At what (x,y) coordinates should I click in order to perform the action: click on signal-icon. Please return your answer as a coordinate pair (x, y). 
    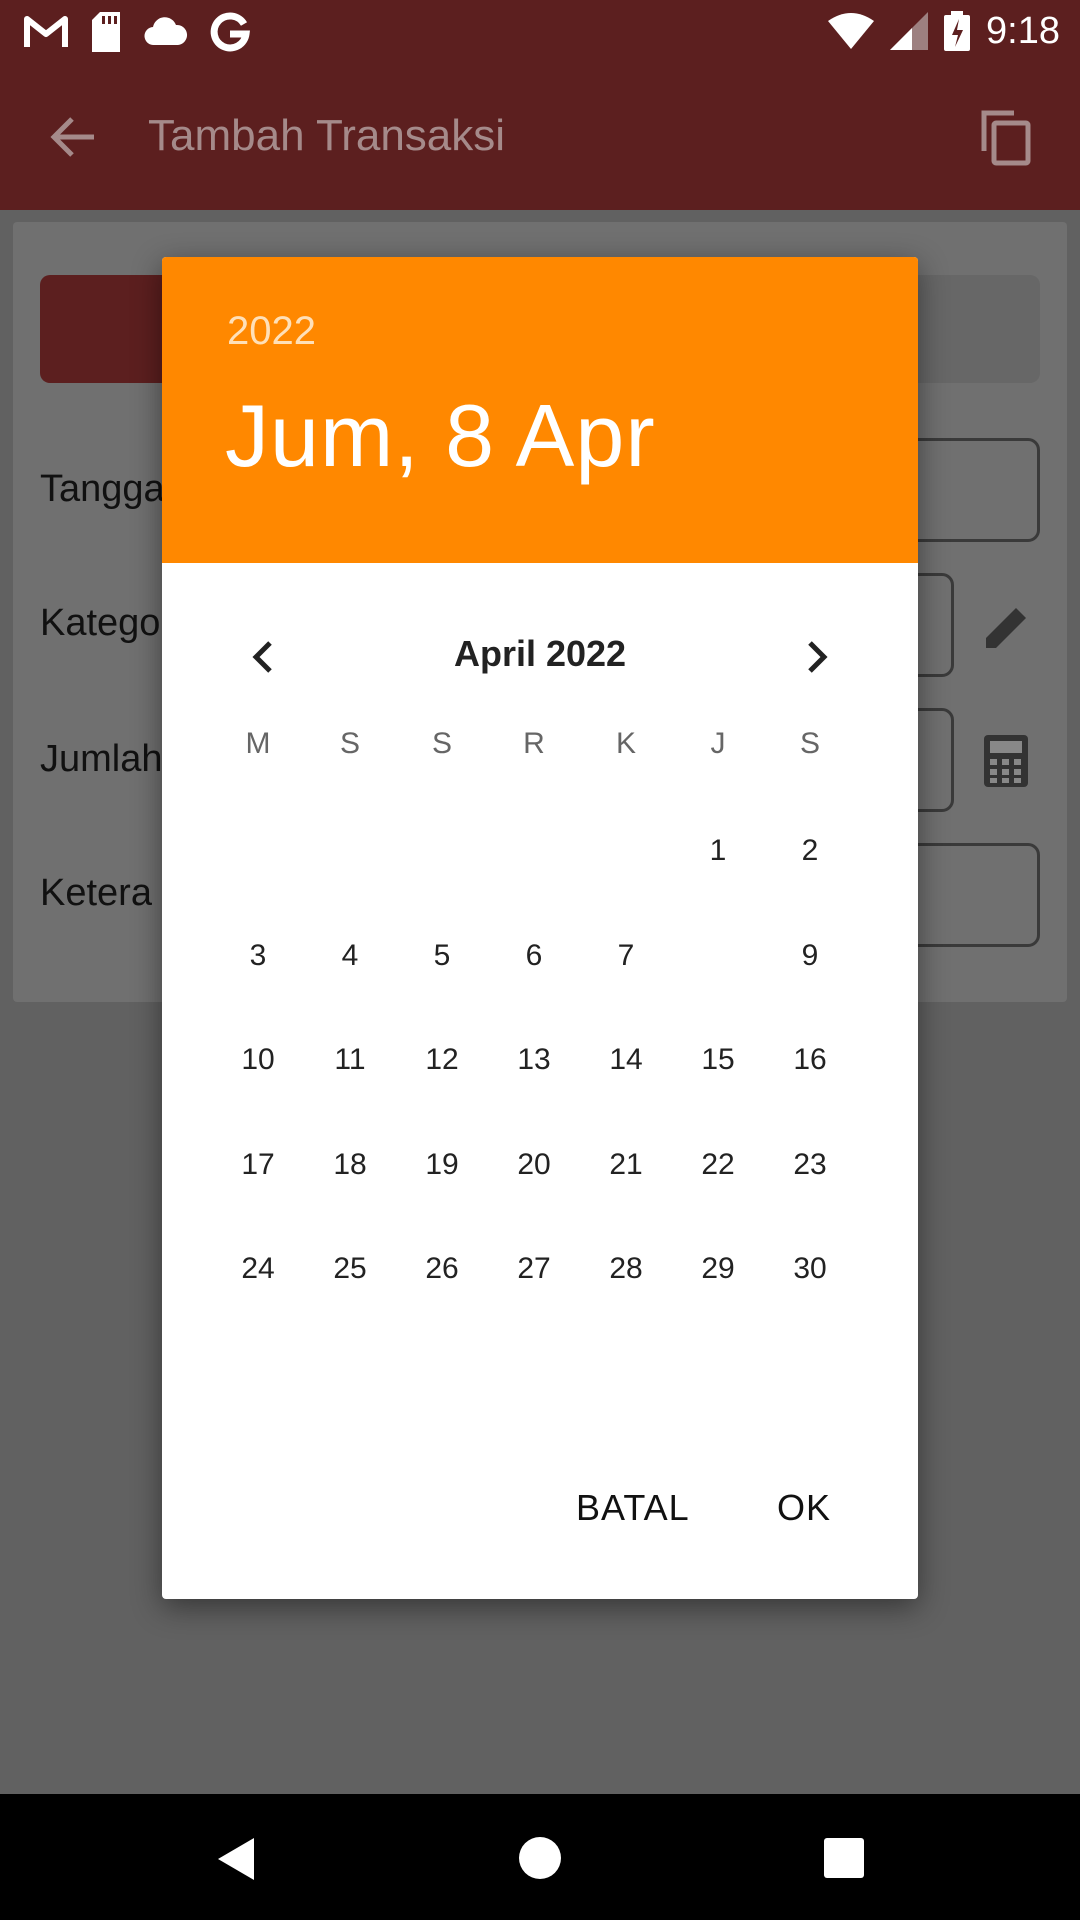
    Looking at the image, I should click on (909, 31).